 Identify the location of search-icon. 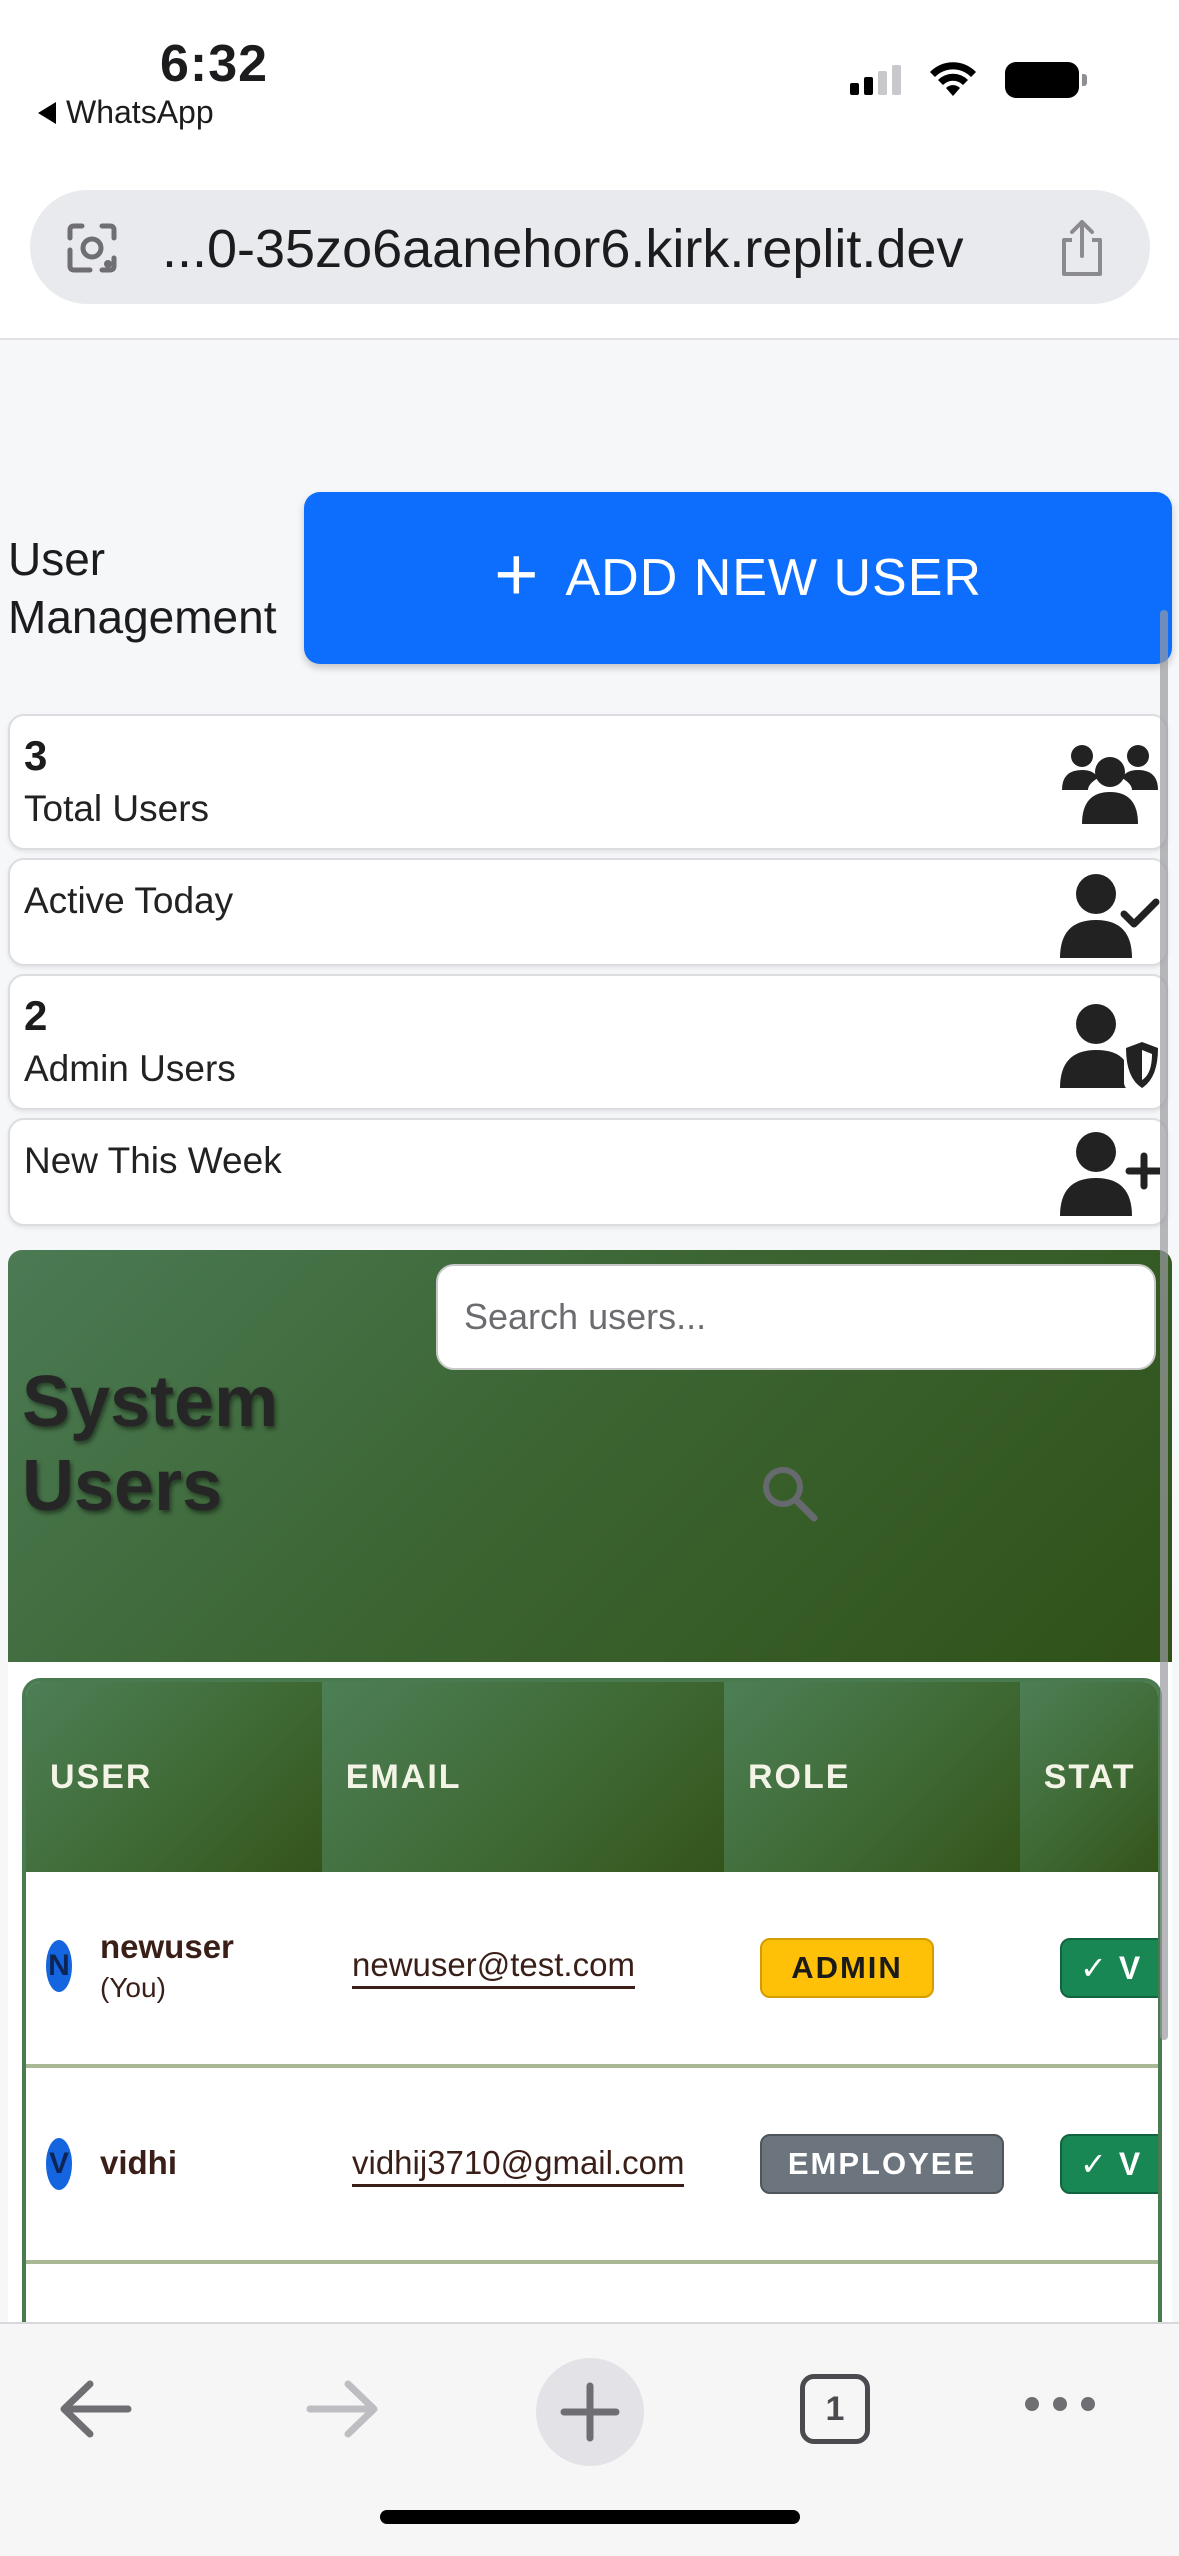
(789, 1493).